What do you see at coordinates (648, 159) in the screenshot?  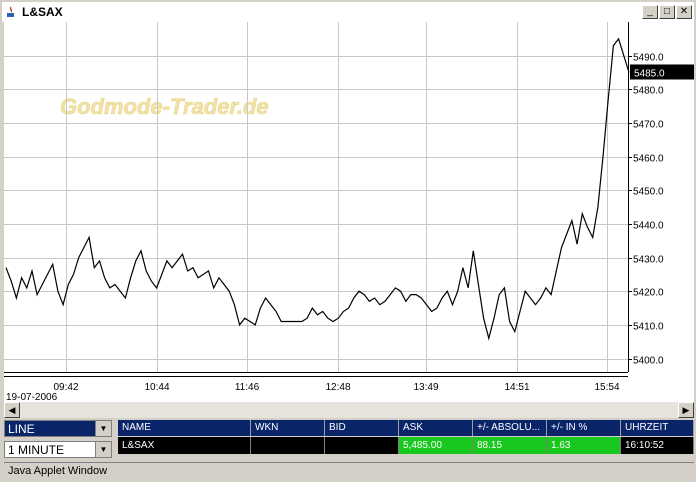 I see `y-tick-label: 5460.0` at bounding box center [648, 159].